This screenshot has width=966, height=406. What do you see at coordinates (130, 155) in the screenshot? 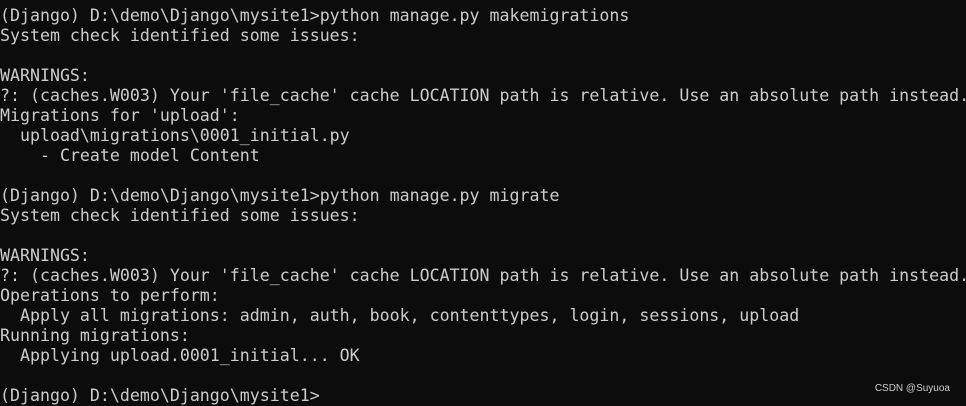
I see `terminal-line-create-model: - Create model Content` at bounding box center [130, 155].